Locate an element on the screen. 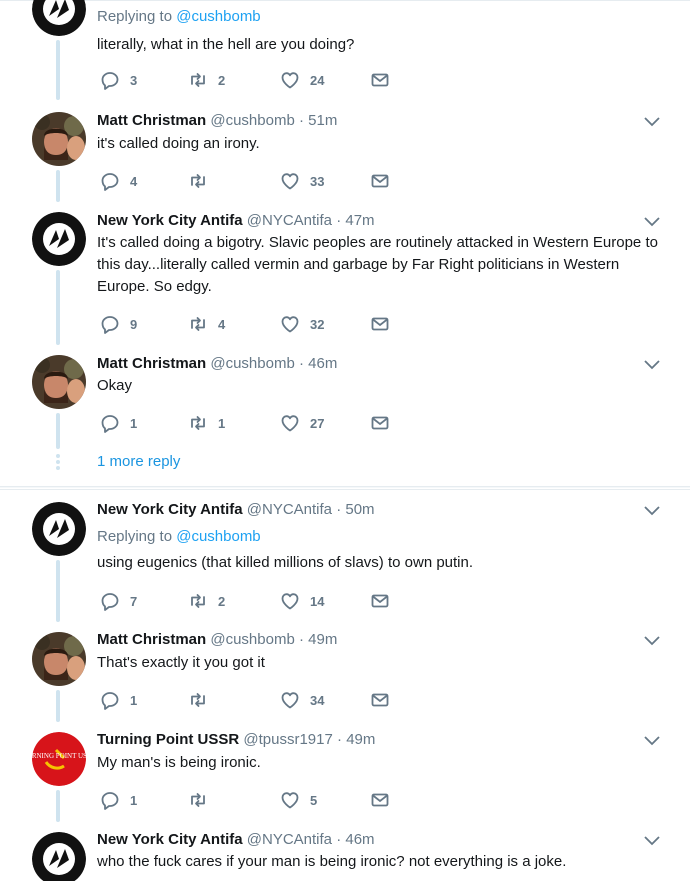  tpussr-logo-text: TURNING POINT USSR is located at coordinates (59, 756).